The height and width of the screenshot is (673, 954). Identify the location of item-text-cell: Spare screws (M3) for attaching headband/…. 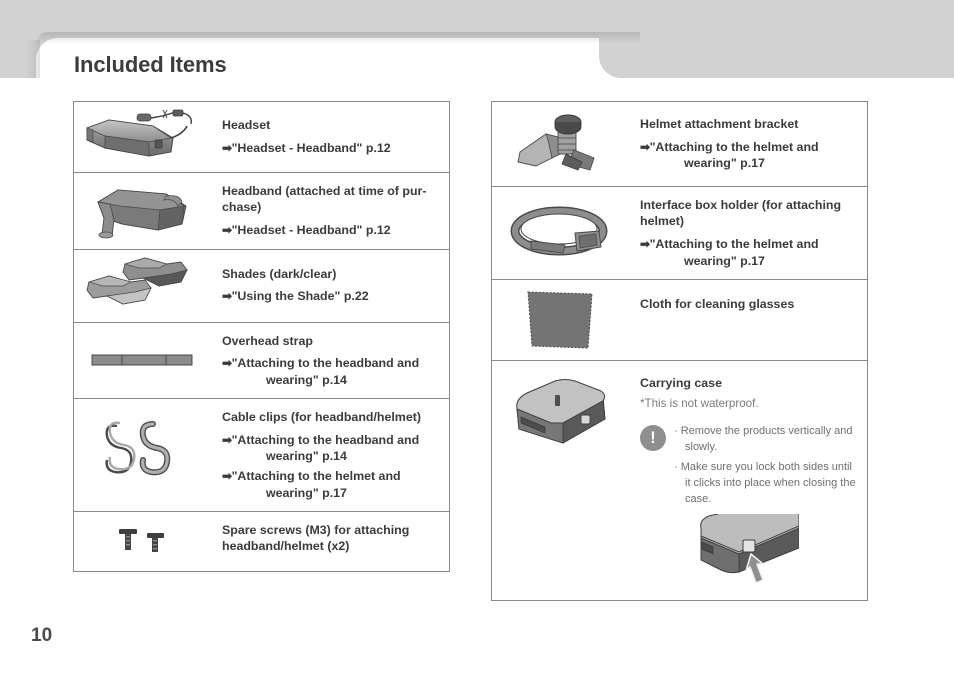
(329, 541).